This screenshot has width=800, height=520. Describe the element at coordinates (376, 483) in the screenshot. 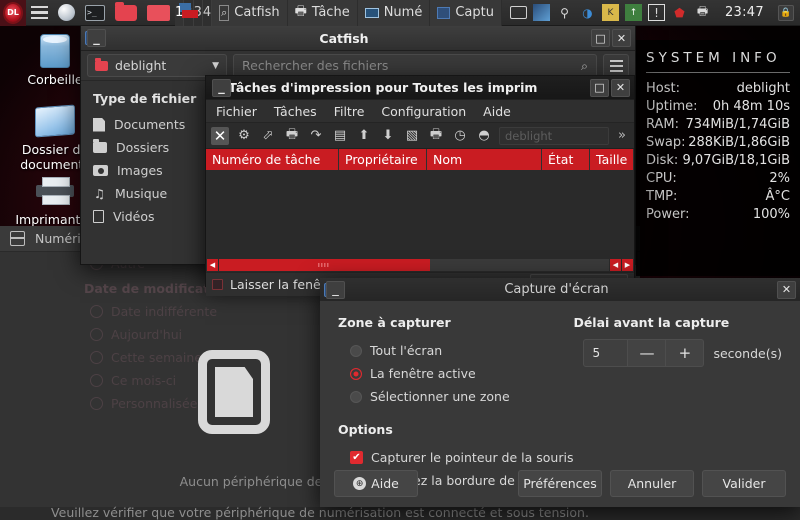

I see `help-button: ⊕ Aide` at that location.